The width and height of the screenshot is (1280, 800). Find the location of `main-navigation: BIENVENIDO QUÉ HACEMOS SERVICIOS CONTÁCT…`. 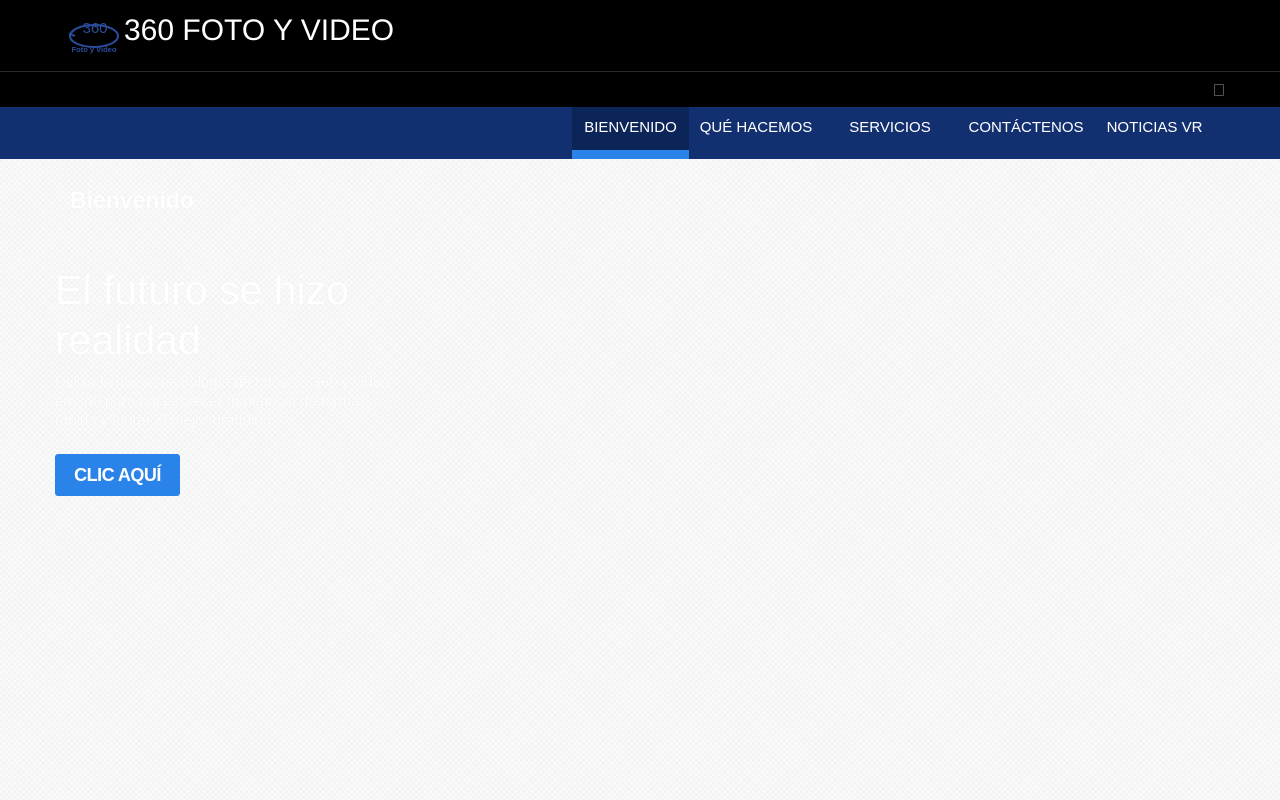

main-navigation: BIENVENIDO QUÉ HACEMOS SERVICIOS CONTÁCT… is located at coordinates (640, 133).